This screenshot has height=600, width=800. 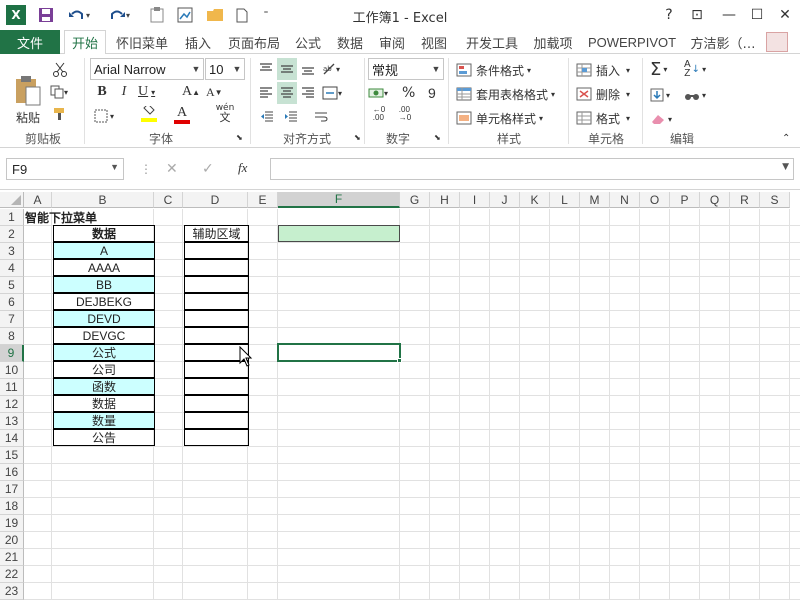 I want to click on phonetic-guide-icon: wén 文, so click(x=225, y=116).